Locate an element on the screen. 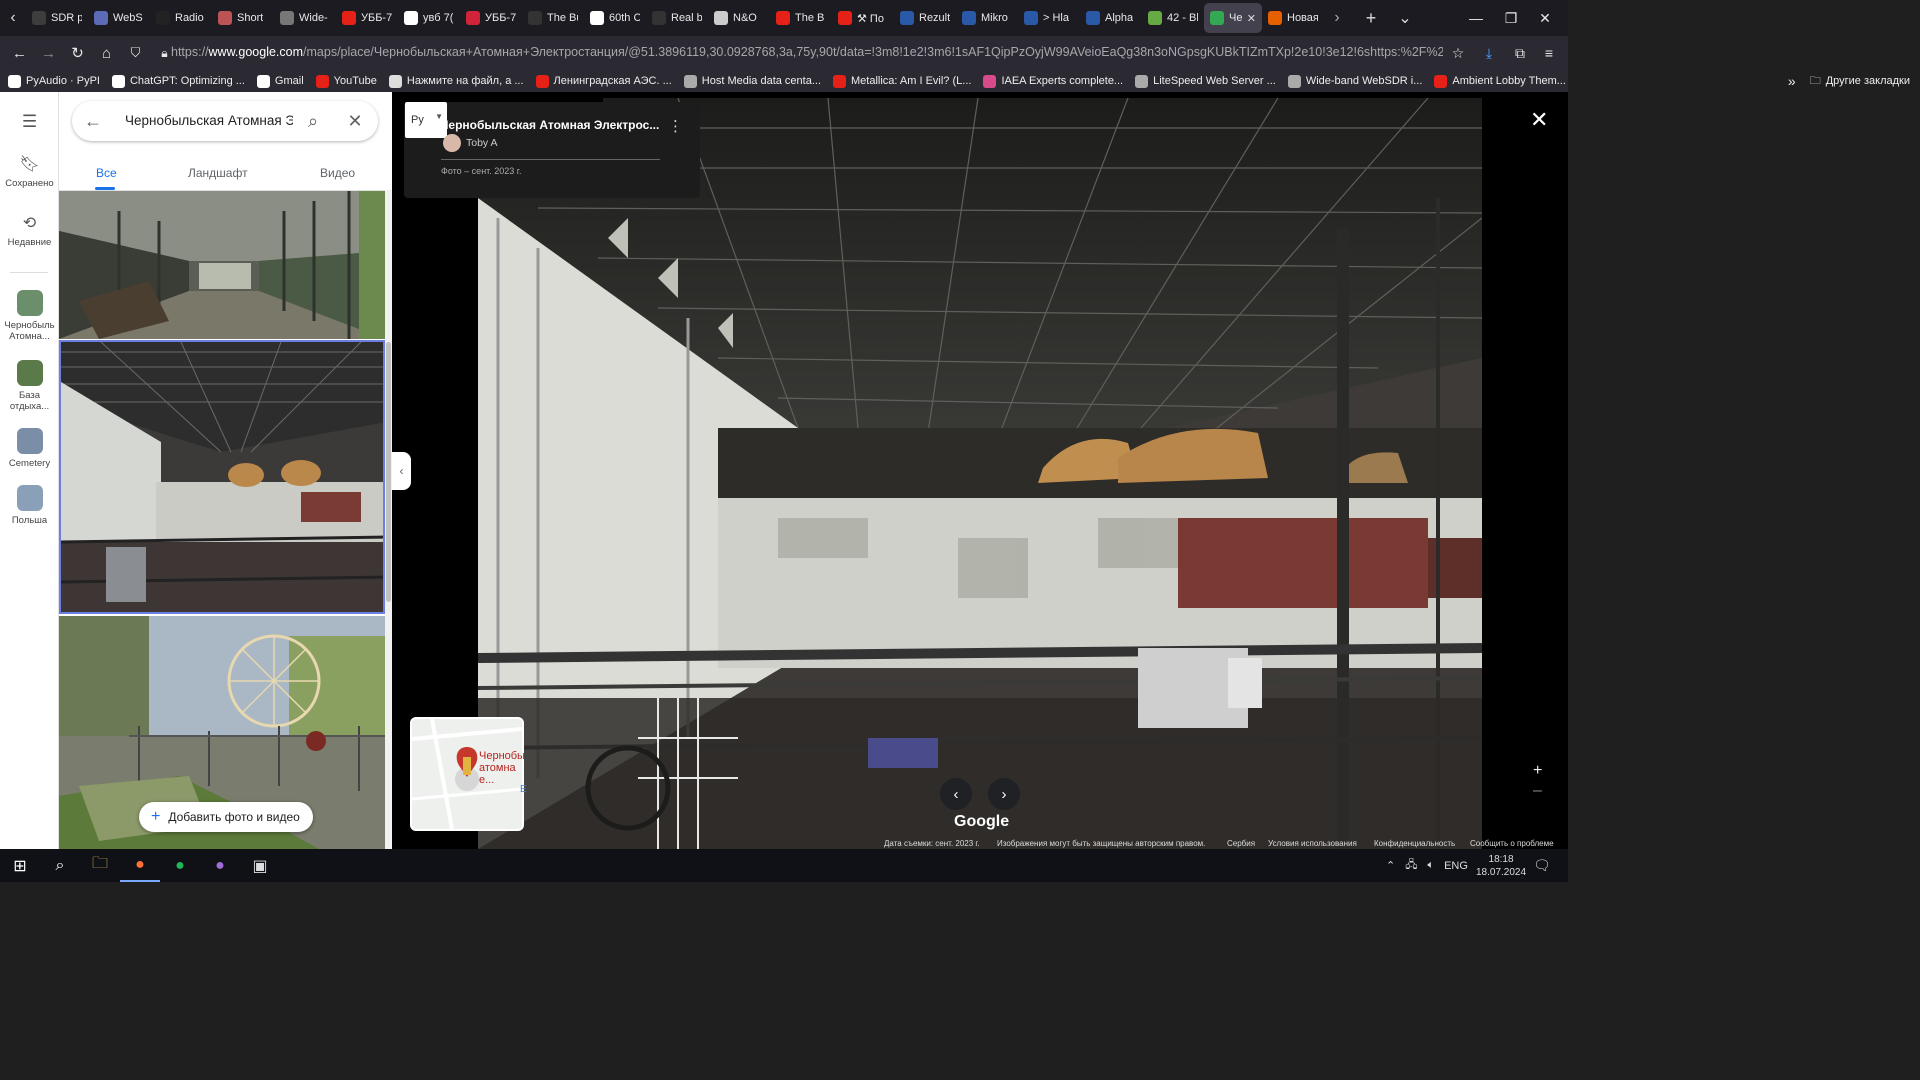  zoom-in-button: + is located at coordinates (1537, 771).